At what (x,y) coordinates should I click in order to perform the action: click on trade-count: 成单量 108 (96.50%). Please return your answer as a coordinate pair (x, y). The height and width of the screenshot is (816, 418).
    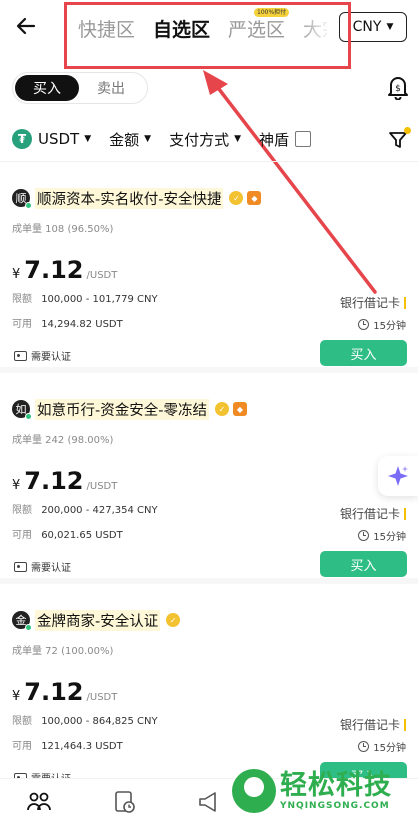
    Looking at the image, I should click on (63, 229).